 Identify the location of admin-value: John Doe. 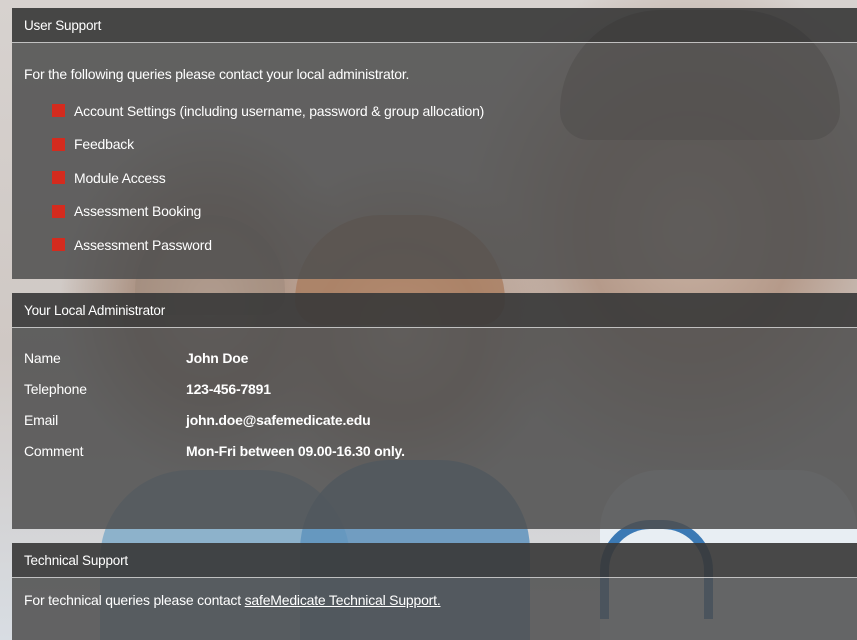
(217, 357).